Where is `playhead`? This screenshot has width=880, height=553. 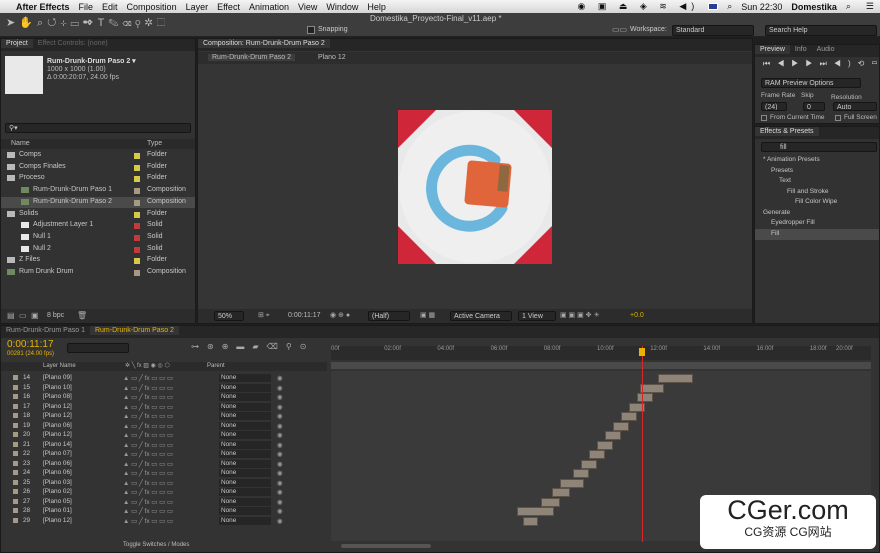 playhead is located at coordinates (643, 444).